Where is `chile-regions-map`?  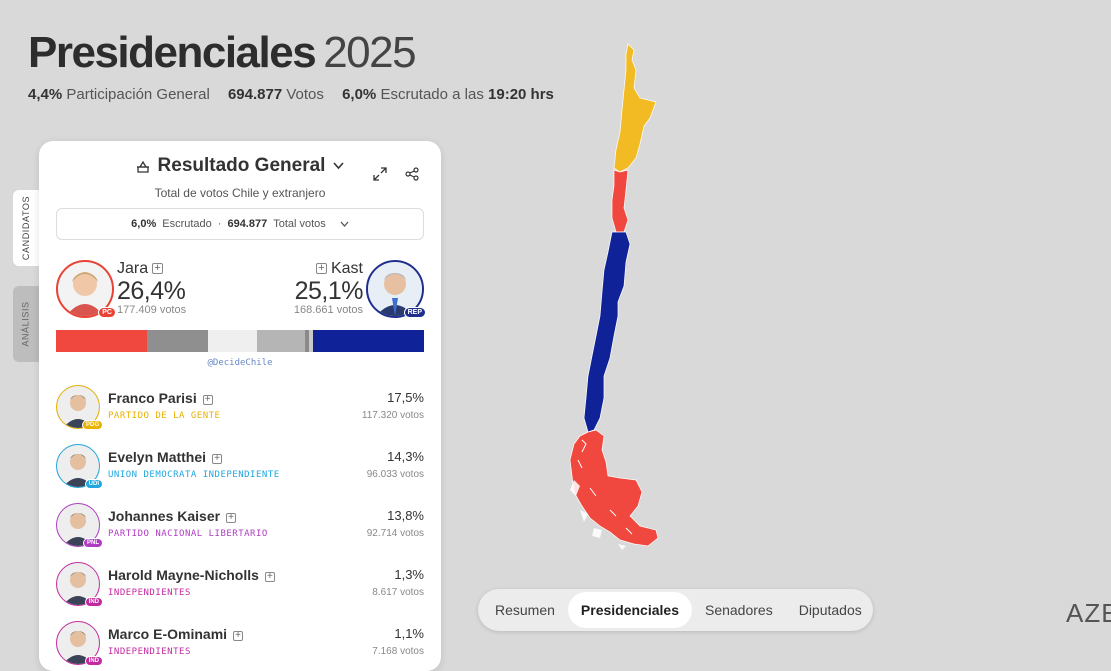
chile-regions-map is located at coordinates (615, 295).